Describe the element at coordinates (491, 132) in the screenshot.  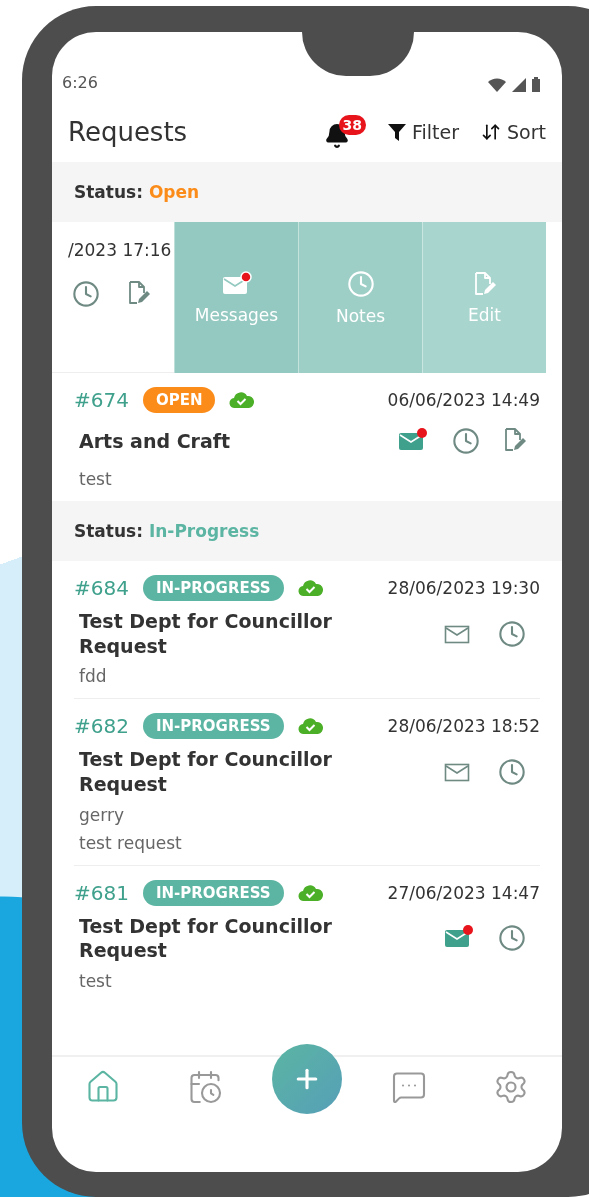
I see `sort-icon` at that location.